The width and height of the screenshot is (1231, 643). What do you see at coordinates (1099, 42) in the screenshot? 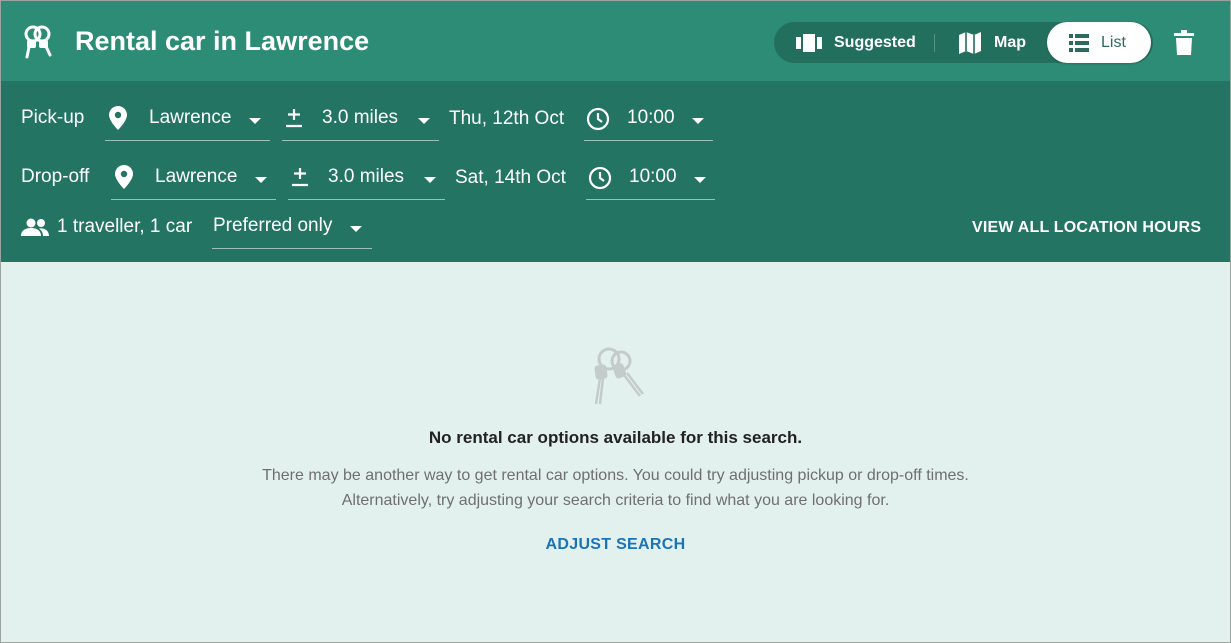
I see `list-view-button: List` at bounding box center [1099, 42].